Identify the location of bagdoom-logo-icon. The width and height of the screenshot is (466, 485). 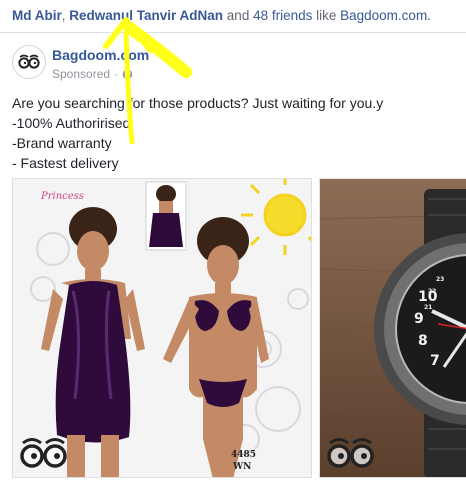
(29, 61).